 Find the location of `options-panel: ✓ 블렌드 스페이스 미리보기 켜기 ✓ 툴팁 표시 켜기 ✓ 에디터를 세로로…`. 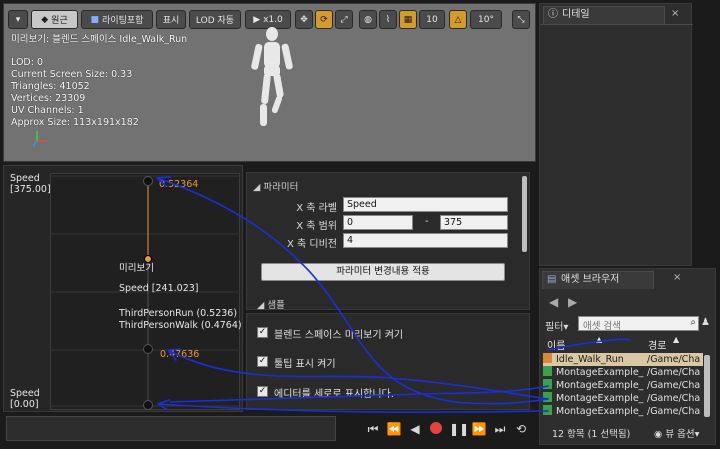

options-panel: ✓ 블렌드 스페이스 미리보기 켜기 ✓ 툴팁 표시 켜기 ✓ 에디터를 세로로… is located at coordinates (388, 361).